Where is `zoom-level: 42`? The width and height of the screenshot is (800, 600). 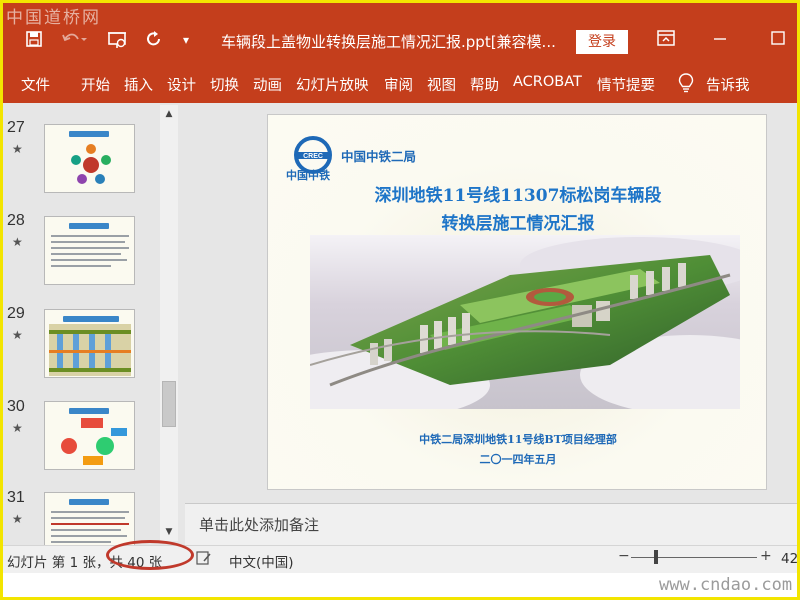
zoom-level: 42 is located at coordinates (789, 559).